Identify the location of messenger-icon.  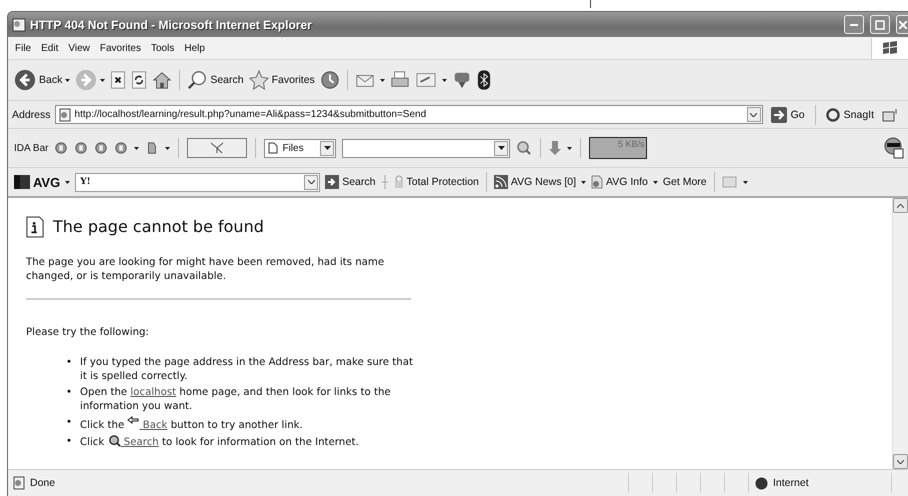
(462, 80).